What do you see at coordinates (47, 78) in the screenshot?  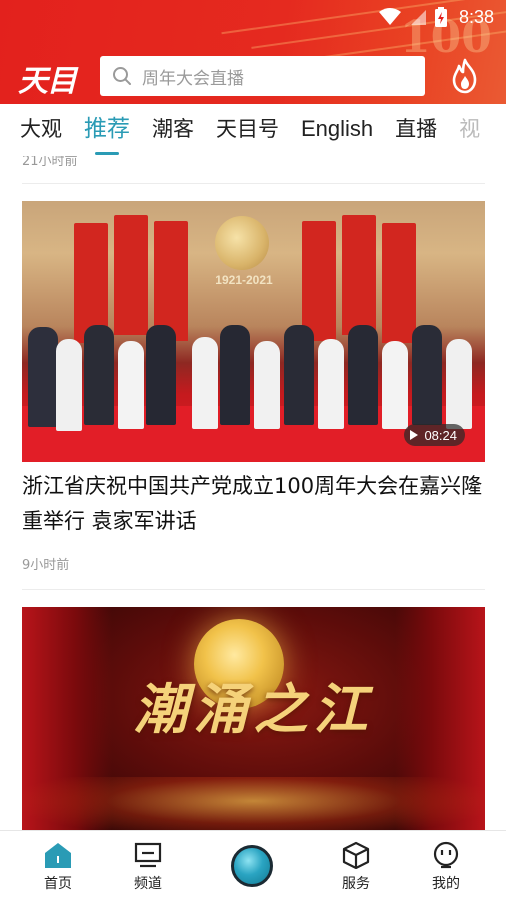 I see `app-logo: 天目` at bounding box center [47, 78].